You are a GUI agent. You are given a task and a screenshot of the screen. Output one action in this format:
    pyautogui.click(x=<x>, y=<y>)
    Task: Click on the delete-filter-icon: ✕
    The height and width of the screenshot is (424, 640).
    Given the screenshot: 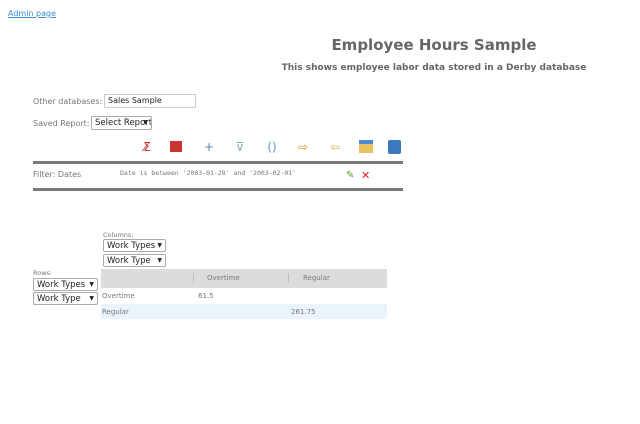 What is the action you would take?
    pyautogui.click(x=365, y=175)
    